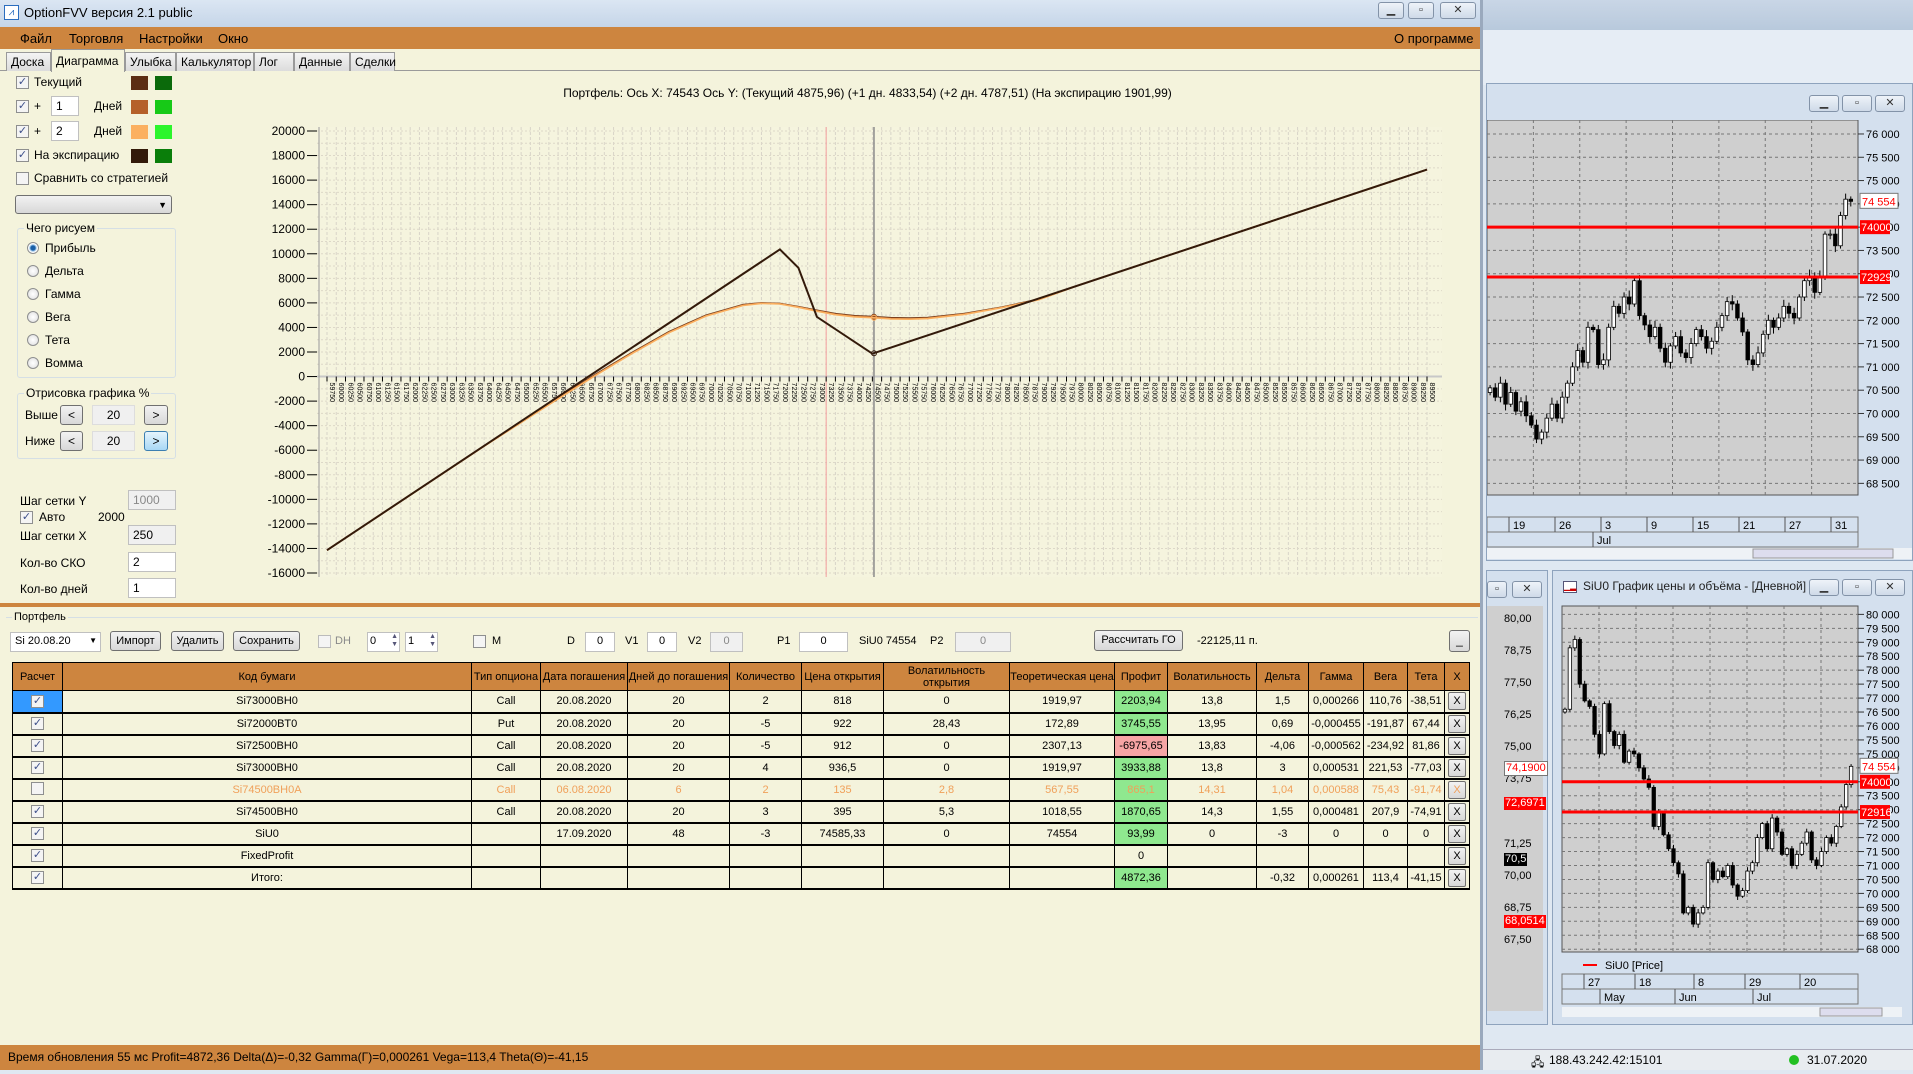  What do you see at coordinates (726, 642) in the screenshot?
I see `v2-input: 0` at bounding box center [726, 642].